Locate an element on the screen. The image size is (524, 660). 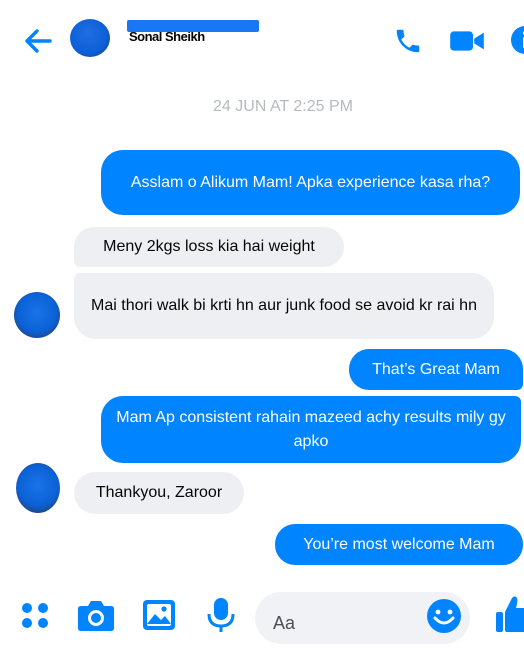
microphone-icon is located at coordinates (221, 615).